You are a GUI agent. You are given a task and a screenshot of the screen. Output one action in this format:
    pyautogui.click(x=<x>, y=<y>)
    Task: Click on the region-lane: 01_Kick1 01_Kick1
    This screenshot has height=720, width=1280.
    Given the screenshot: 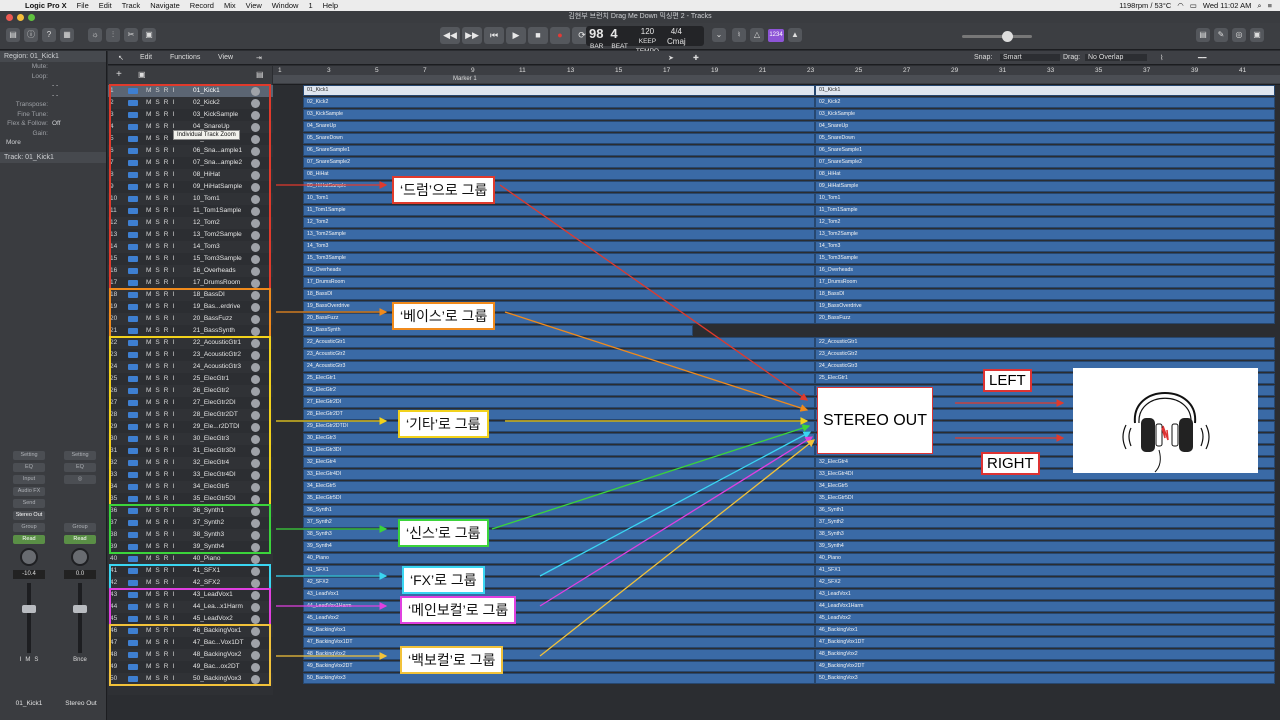 What is the action you would take?
    pyautogui.click(x=790, y=90)
    